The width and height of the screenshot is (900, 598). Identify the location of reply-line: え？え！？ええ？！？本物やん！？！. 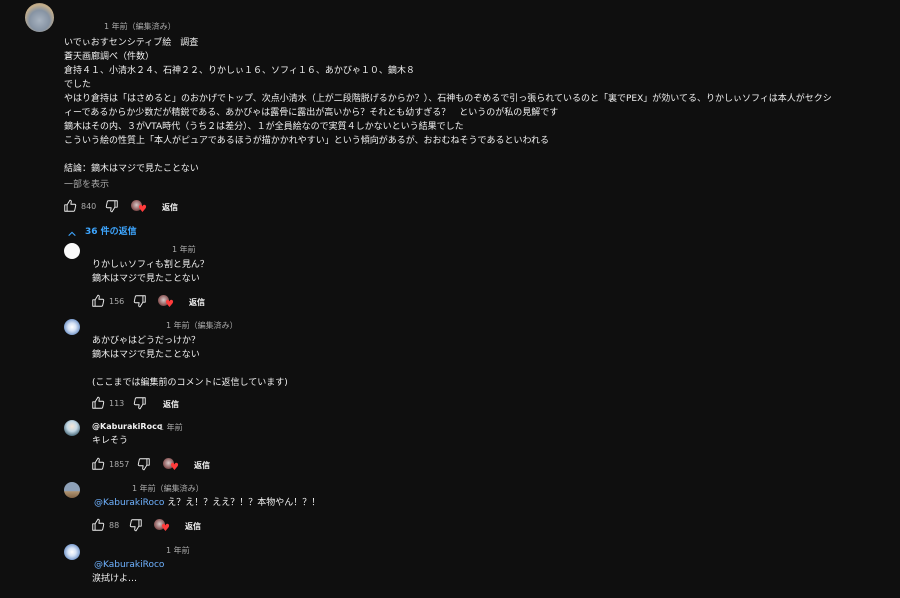
(244, 503).